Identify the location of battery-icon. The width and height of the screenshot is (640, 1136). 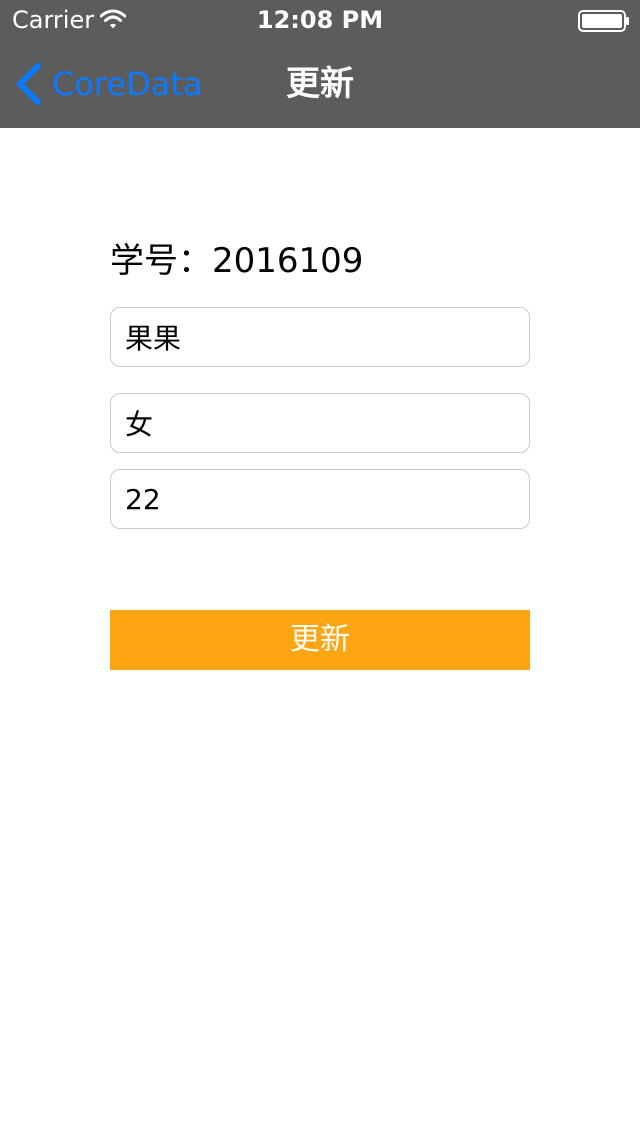
(603, 21).